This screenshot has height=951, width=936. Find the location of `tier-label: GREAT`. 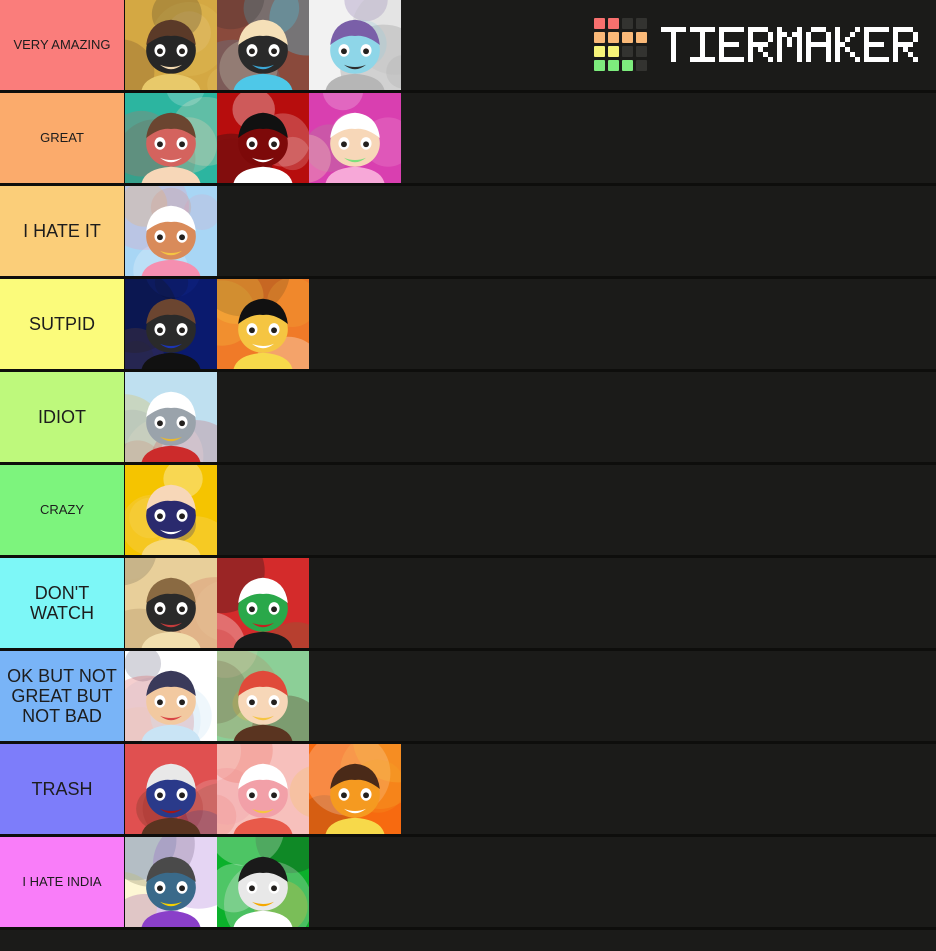

tier-label: GREAT is located at coordinates (62, 138).